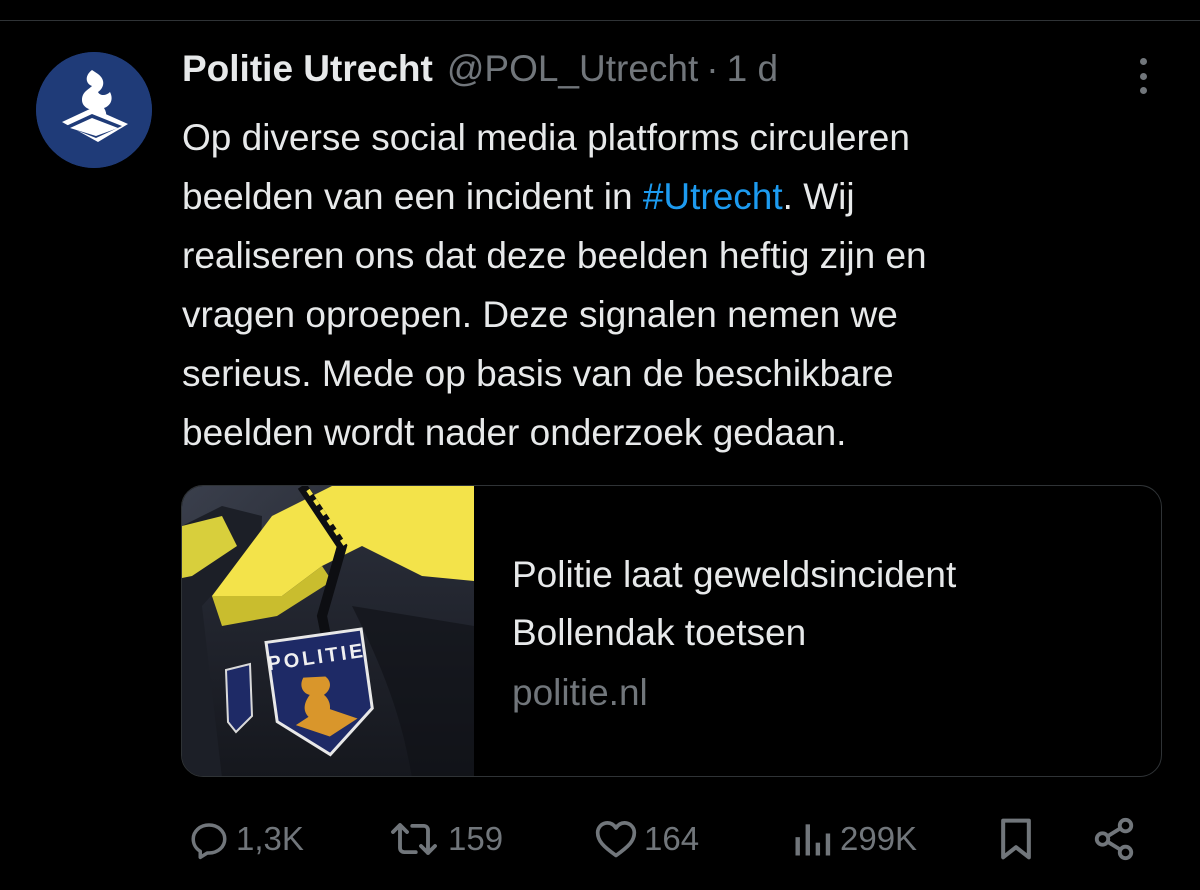 This screenshot has height=890, width=1200. Describe the element at coordinates (412, 196) in the screenshot. I see `tweet-text-part: beelden van een incident in` at that location.